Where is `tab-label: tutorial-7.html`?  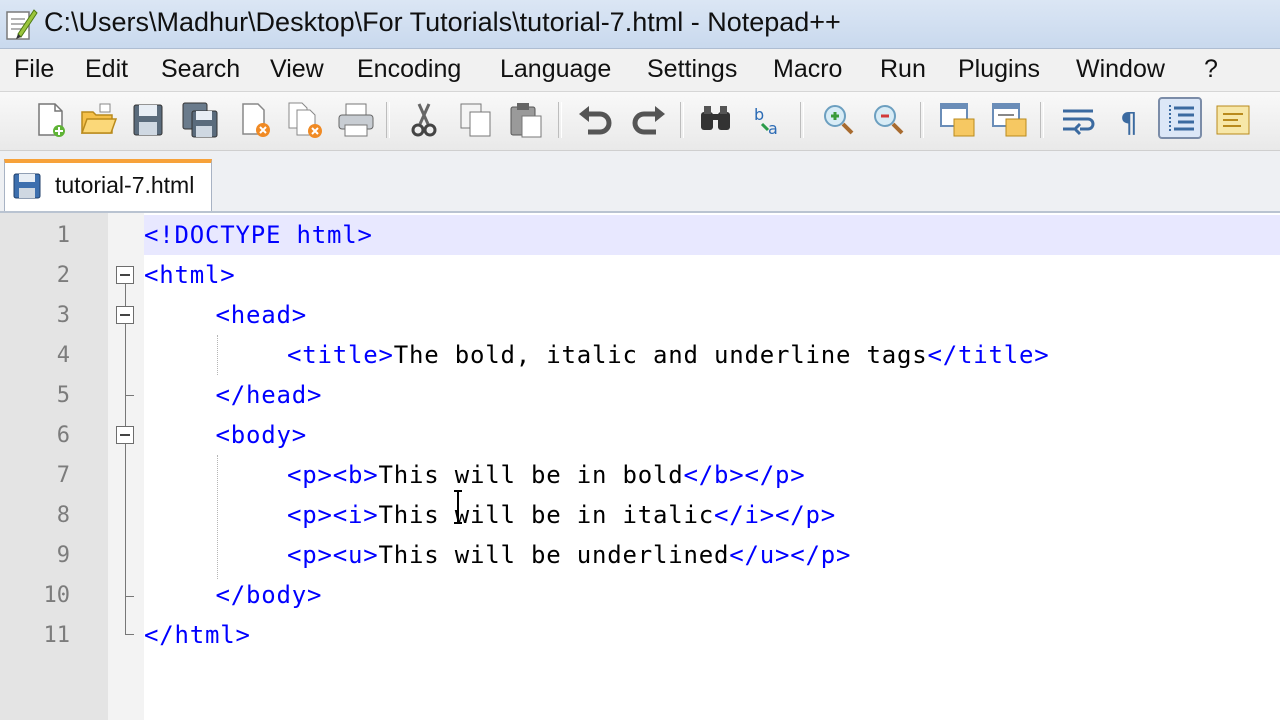 tab-label: tutorial-7.html is located at coordinates (125, 185).